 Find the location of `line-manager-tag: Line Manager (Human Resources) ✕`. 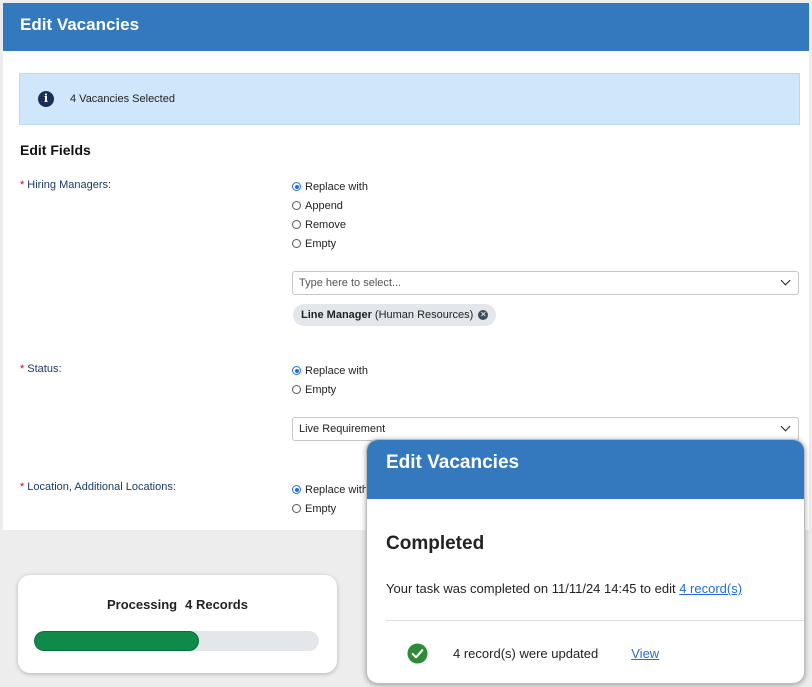

line-manager-tag: Line Manager (Human Resources) ✕ is located at coordinates (395, 315).